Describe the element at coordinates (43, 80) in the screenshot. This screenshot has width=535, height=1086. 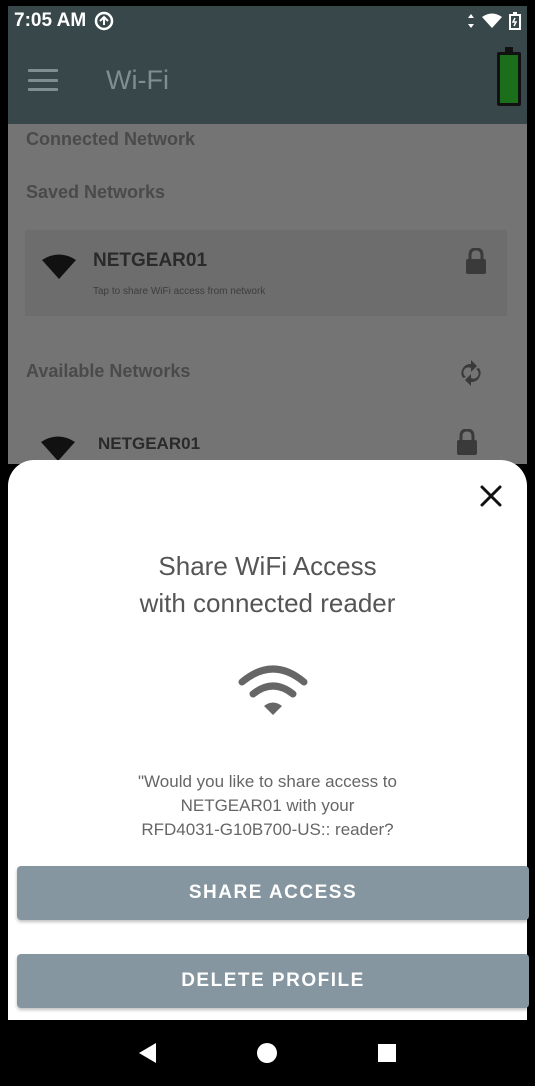
I see `hamburger-menu-icon` at that location.